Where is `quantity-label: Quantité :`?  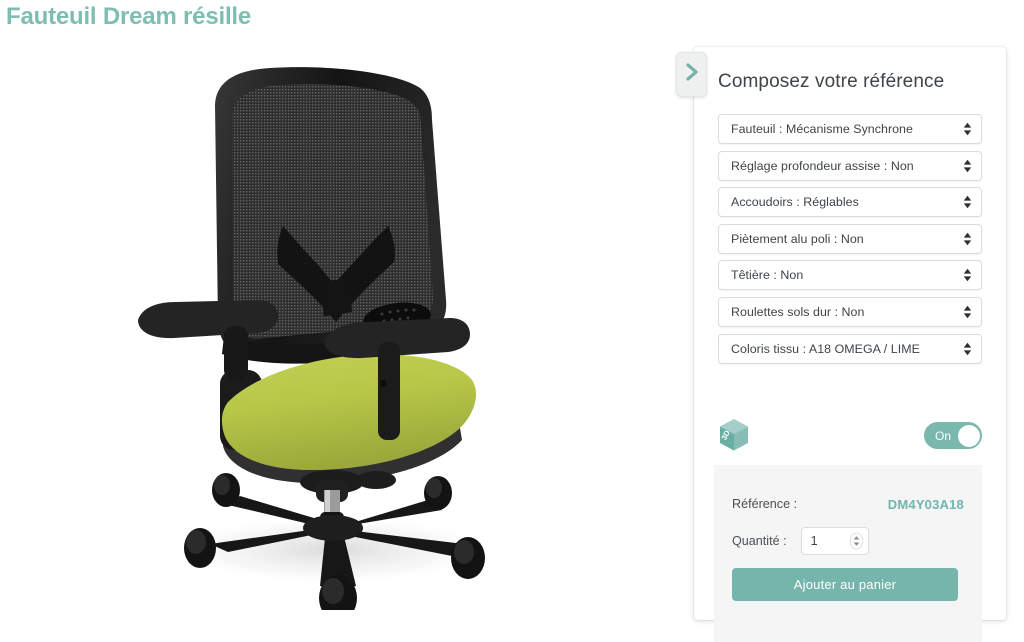
quantity-label: Quantité : is located at coordinates (759, 541).